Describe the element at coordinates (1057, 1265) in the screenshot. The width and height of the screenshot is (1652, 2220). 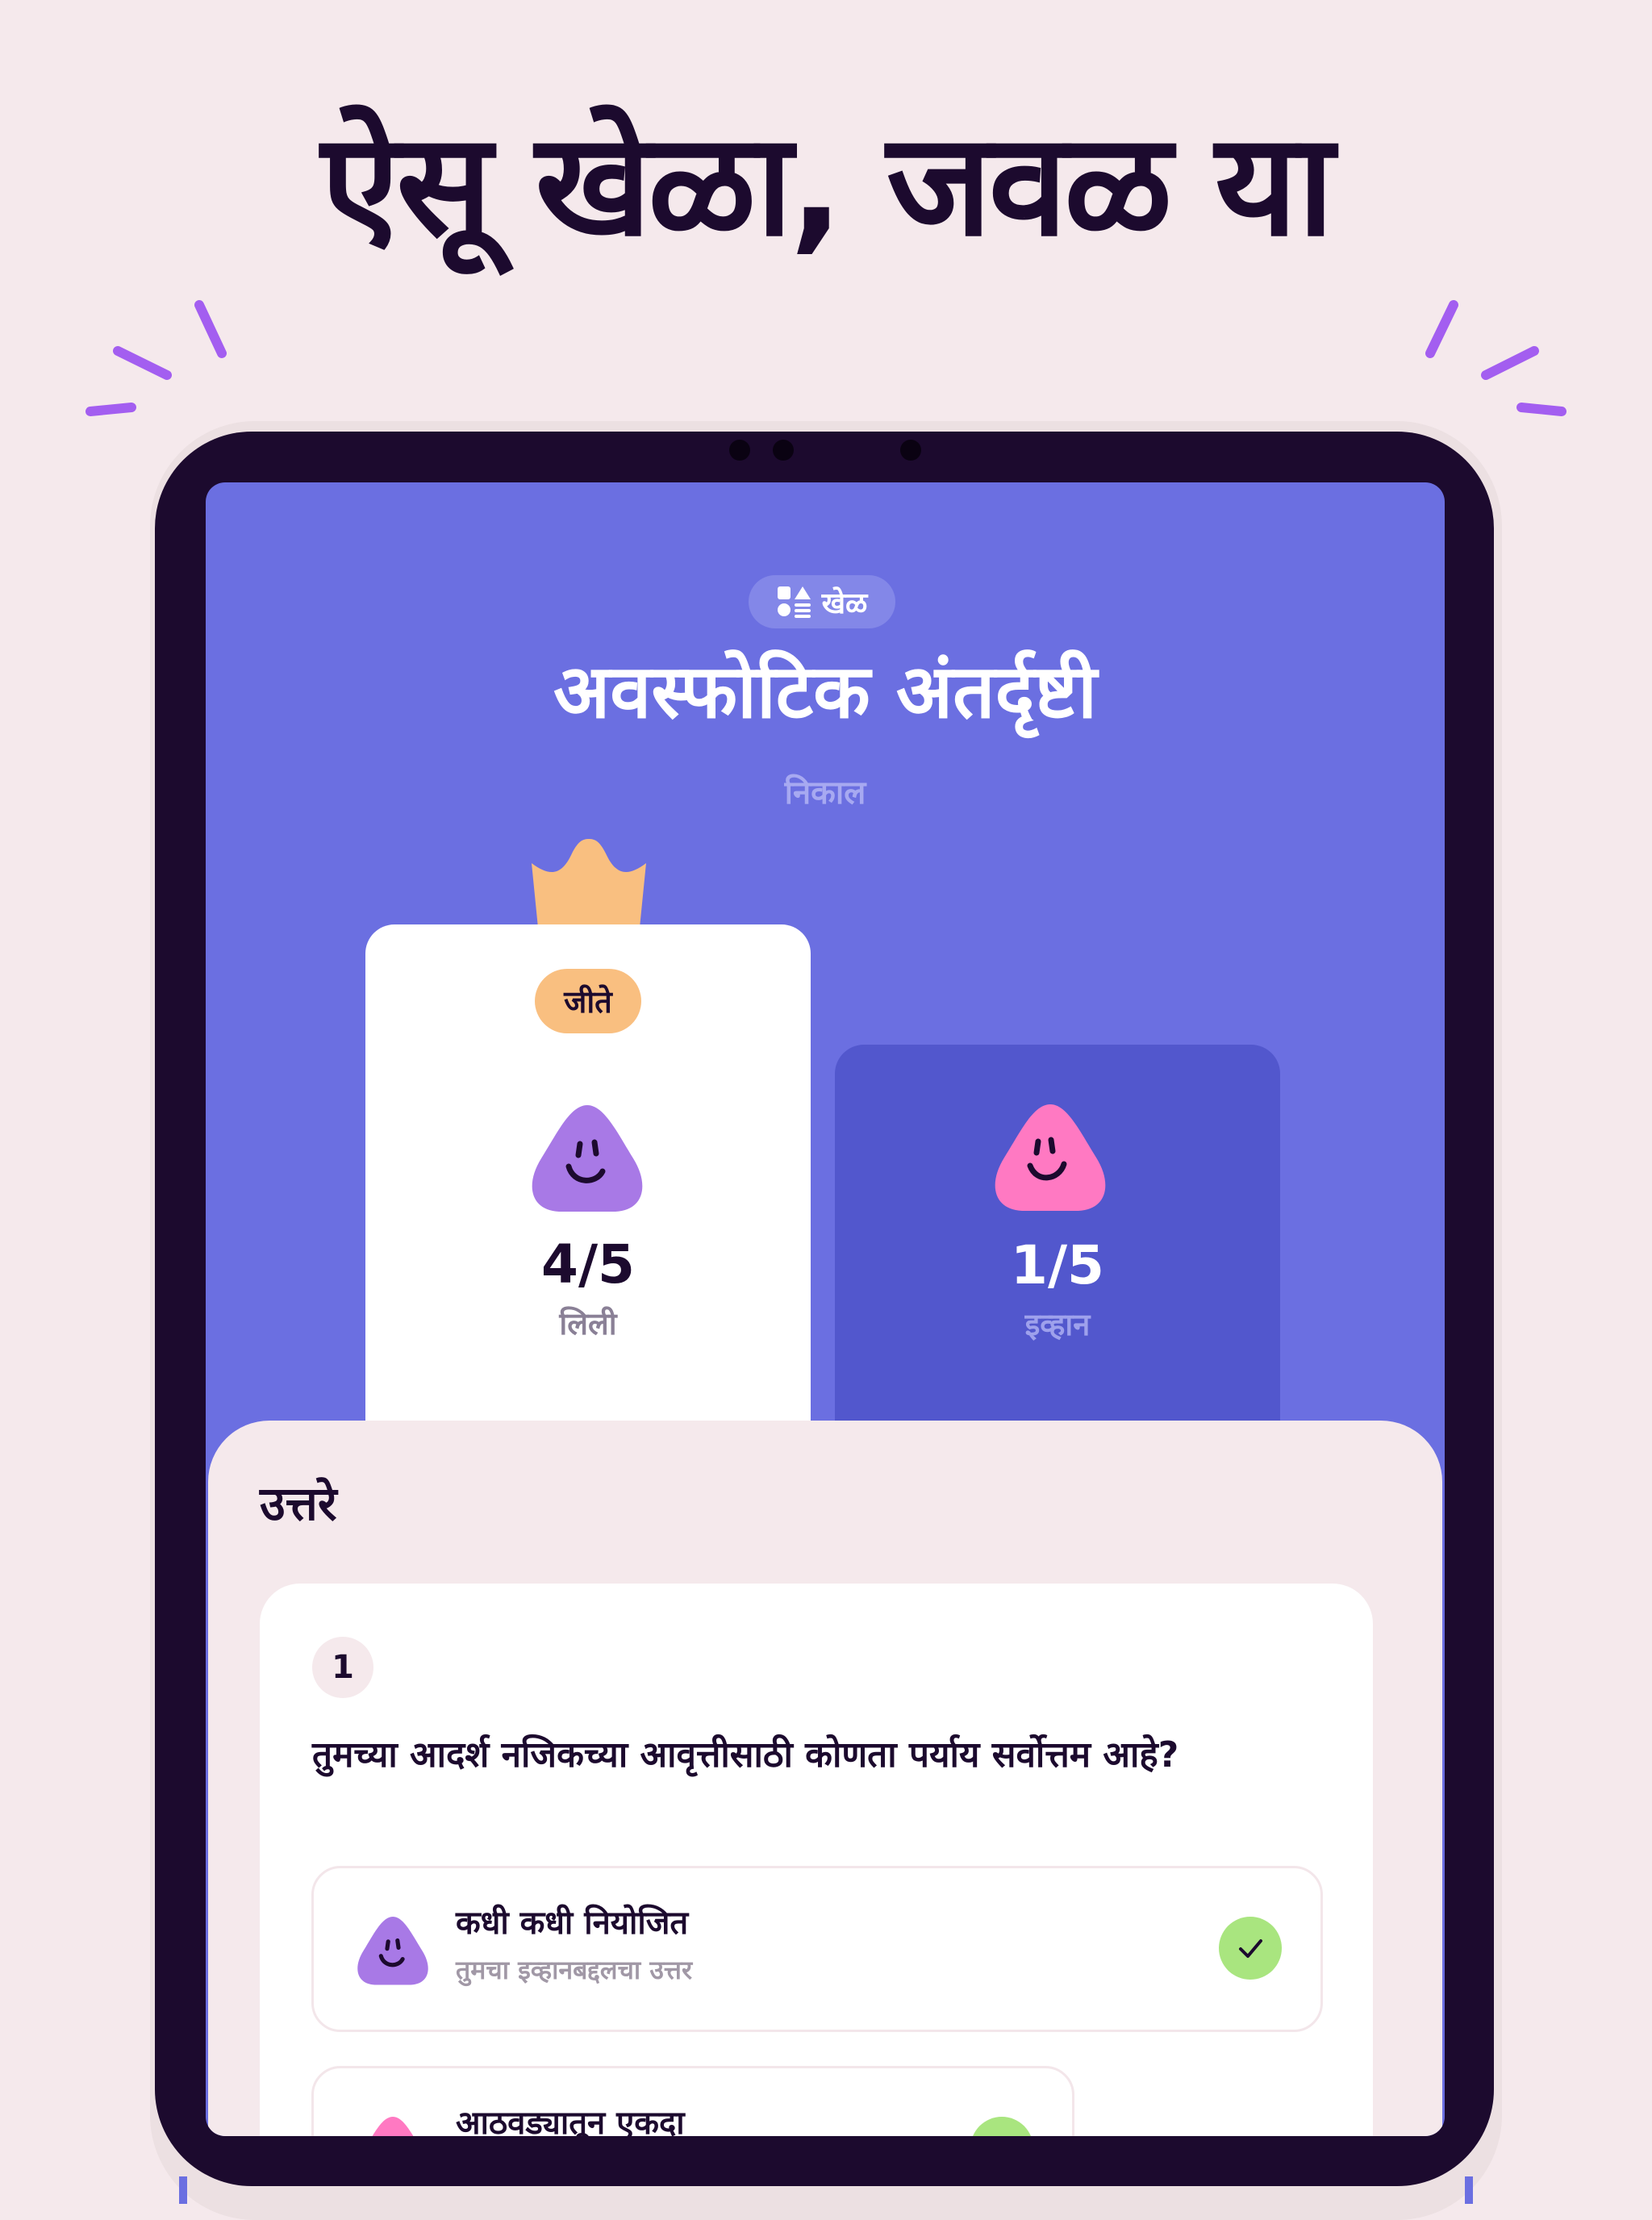
I see `player-score: 1/5` at that location.